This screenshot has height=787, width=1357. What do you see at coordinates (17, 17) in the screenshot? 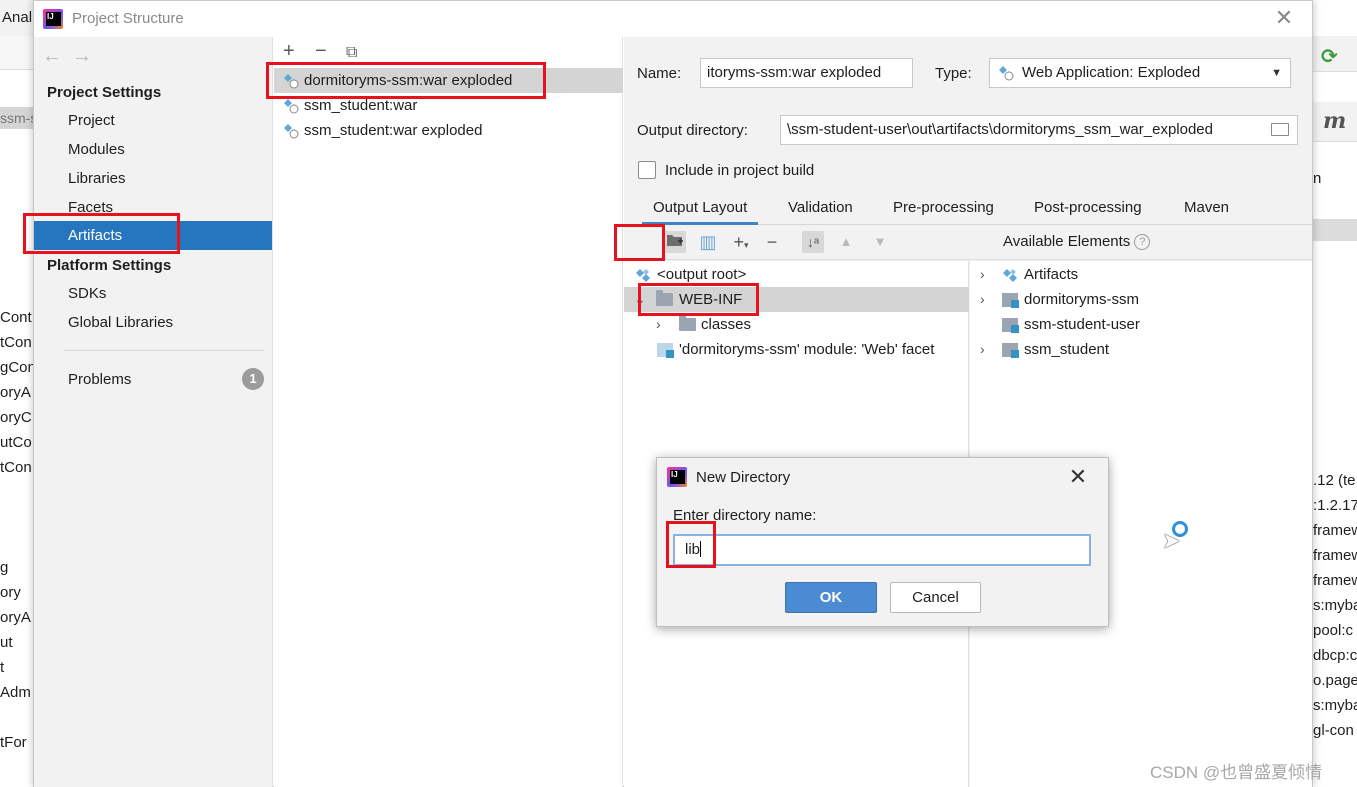
I see `background-menu-text: Anal` at bounding box center [17, 17].